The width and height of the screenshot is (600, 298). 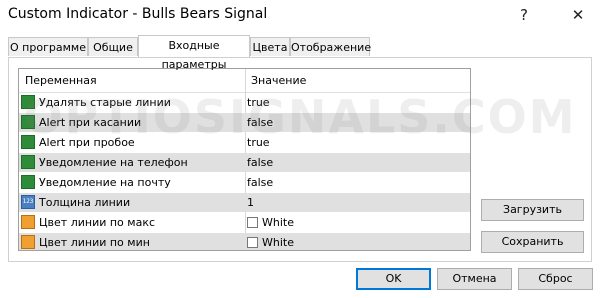 I want to click on help-button: ?, so click(x=524, y=15).